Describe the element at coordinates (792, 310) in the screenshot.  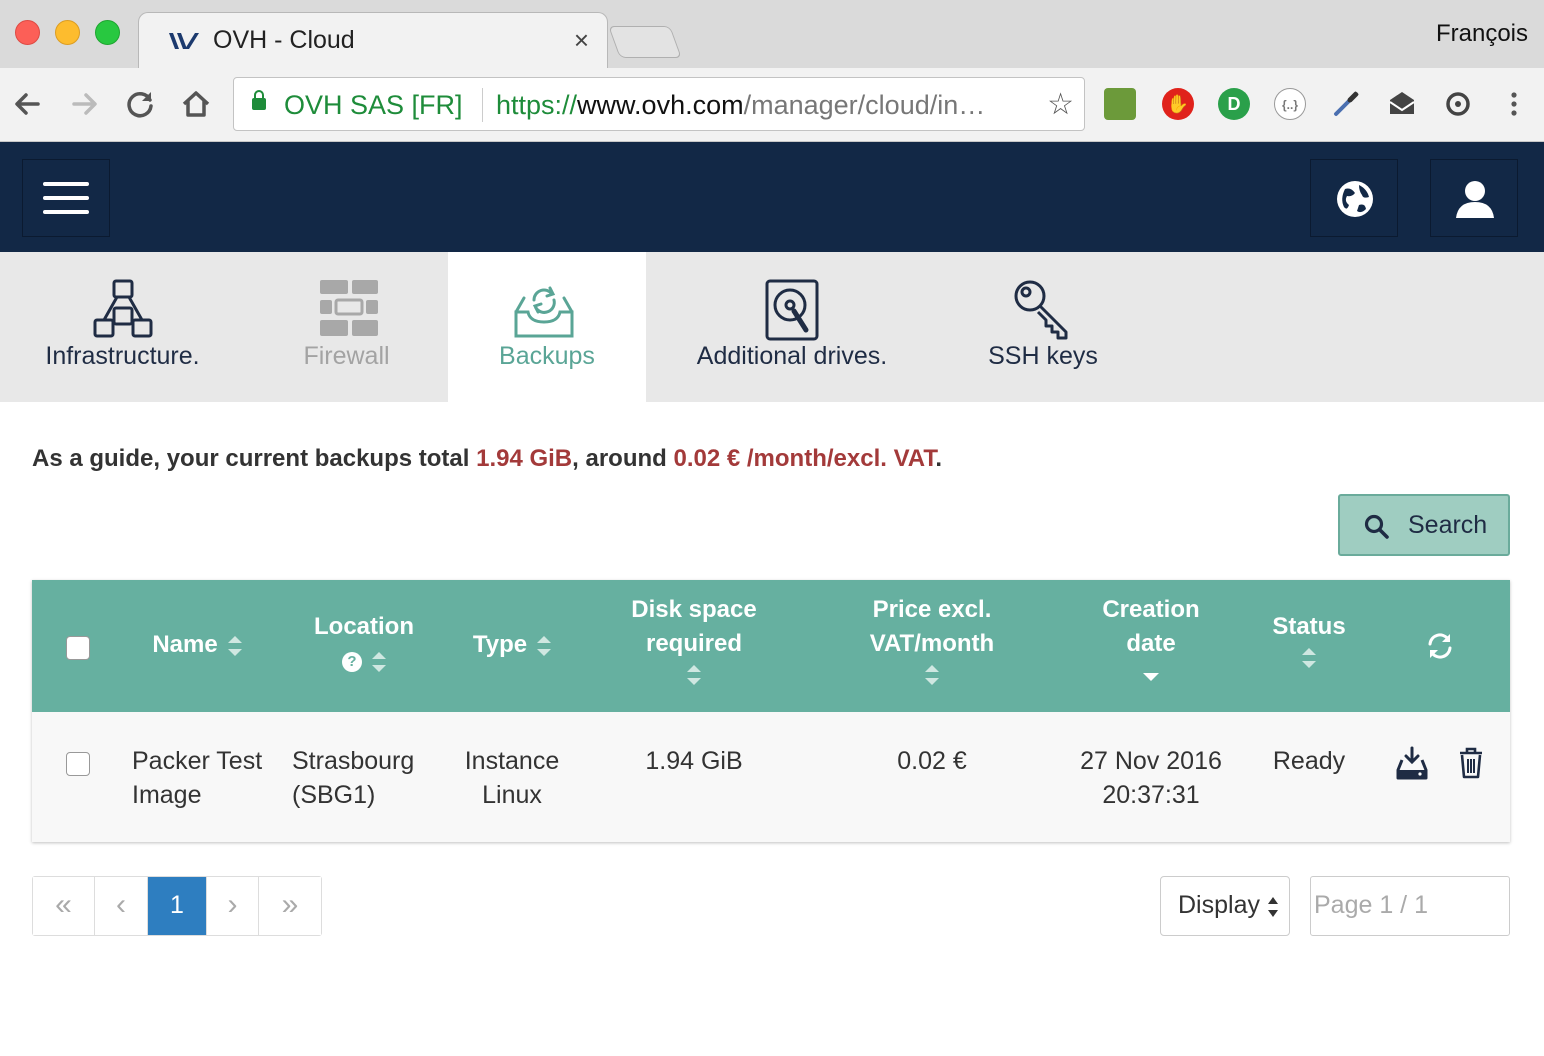
I see `drive-icon` at that location.